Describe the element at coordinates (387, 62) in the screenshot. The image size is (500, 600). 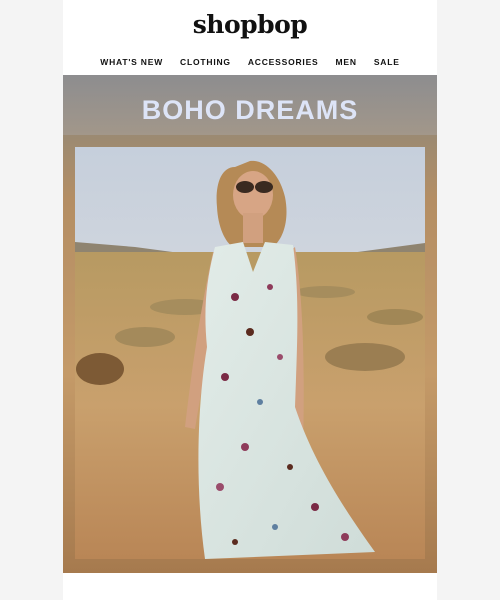
I see `nav-item-sale: SALE` at that location.